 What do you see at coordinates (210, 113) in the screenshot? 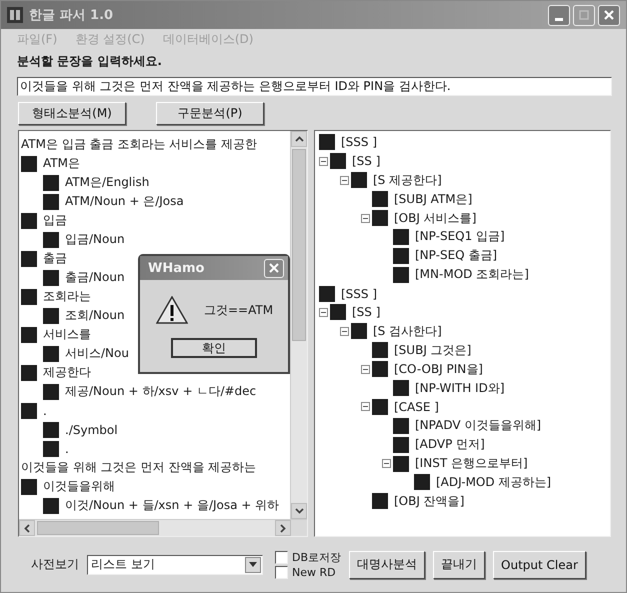
I see `analysis-button: 구문분석(P)` at bounding box center [210, 113].